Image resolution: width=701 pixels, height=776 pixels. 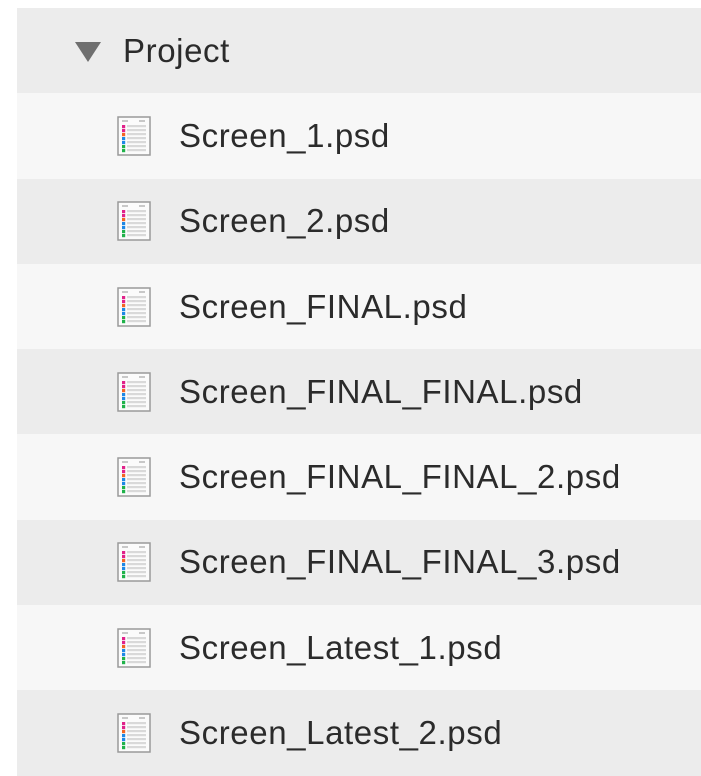 What do you see at coordinates (88, 51) in the screenshot?
I see `triangle-down-icon` at bounding box center [88, 51].